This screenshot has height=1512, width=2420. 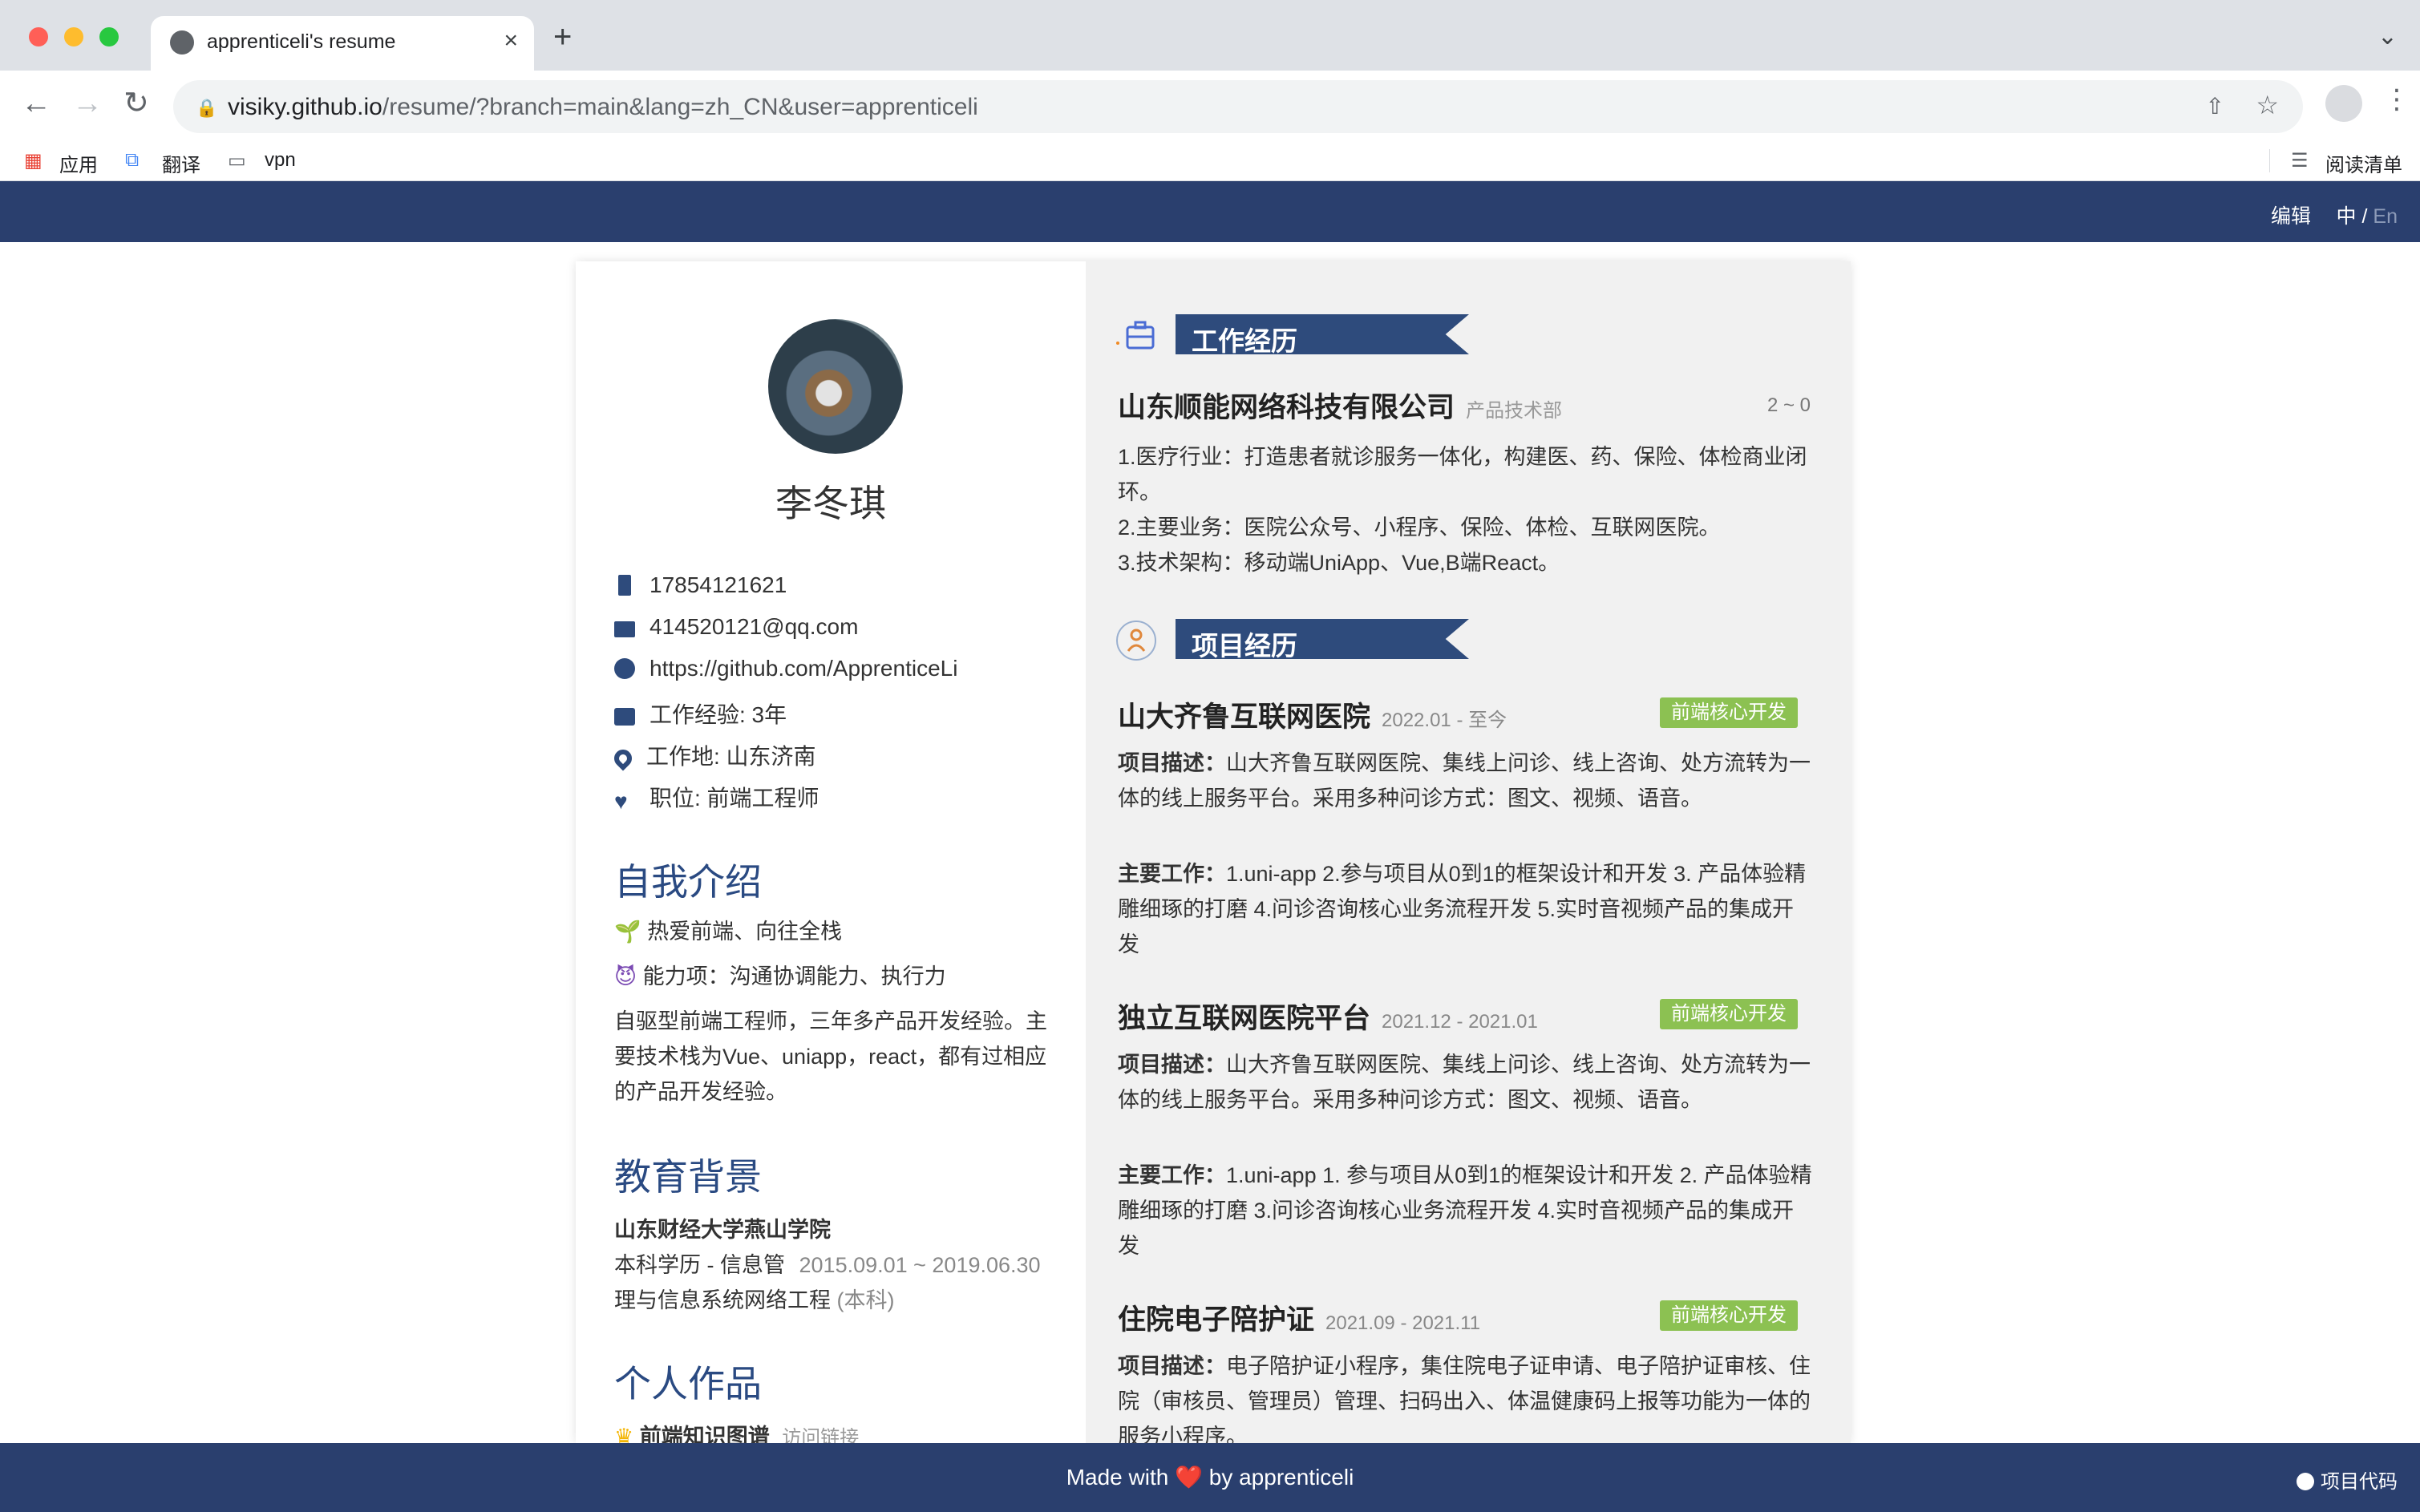 What do you see at coordinates (755, 626) in the screenshot?
I see `email-text: 414520121@qq.com` at bounding box center [755, 626].